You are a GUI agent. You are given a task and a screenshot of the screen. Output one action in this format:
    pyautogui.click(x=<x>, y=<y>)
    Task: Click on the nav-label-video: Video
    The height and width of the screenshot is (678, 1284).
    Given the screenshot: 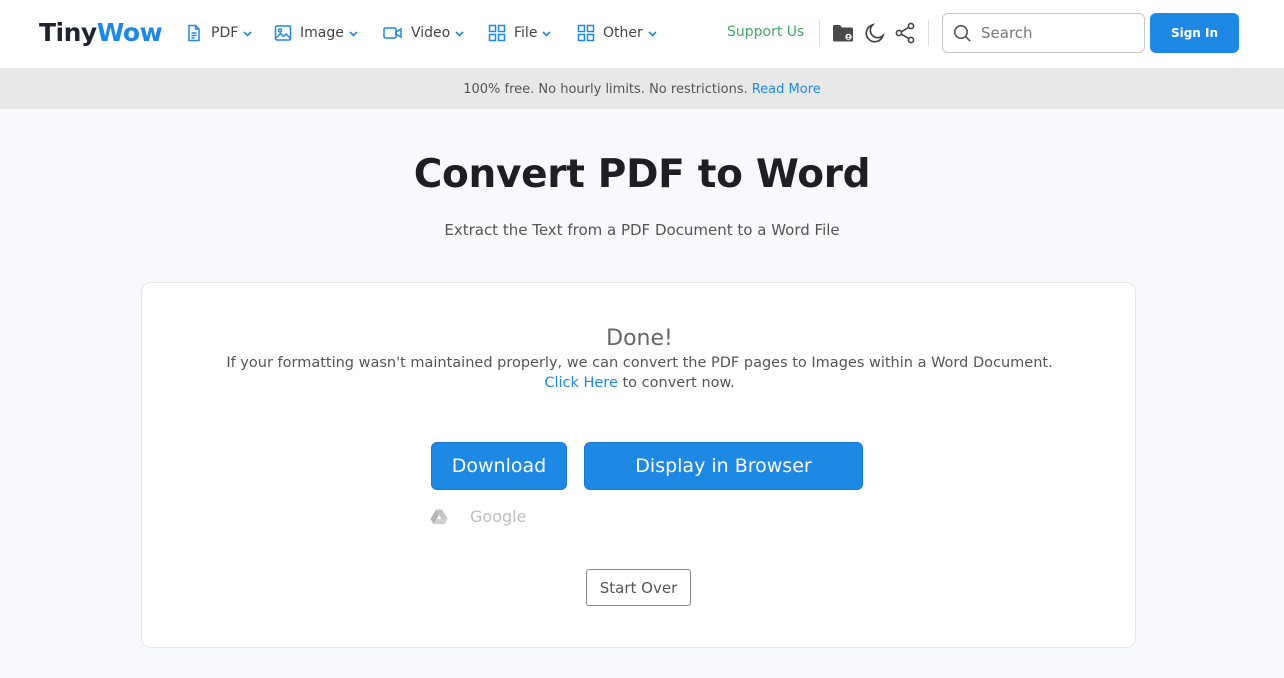 What is the action you would take?
    pyautogui.click(x=431, y=33)
    